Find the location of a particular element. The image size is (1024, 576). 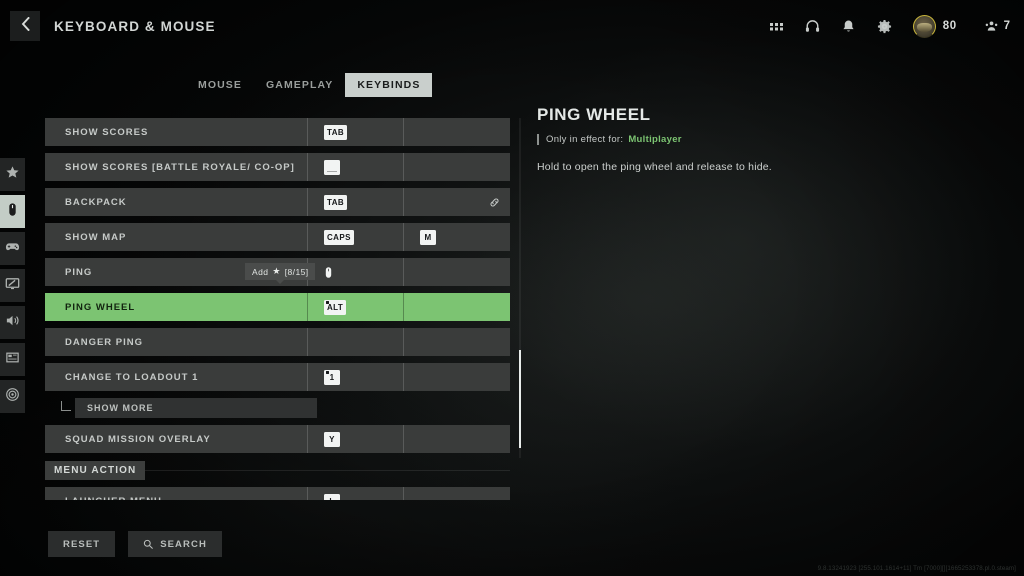

speaker-icon is located at coordinates (12, 323).